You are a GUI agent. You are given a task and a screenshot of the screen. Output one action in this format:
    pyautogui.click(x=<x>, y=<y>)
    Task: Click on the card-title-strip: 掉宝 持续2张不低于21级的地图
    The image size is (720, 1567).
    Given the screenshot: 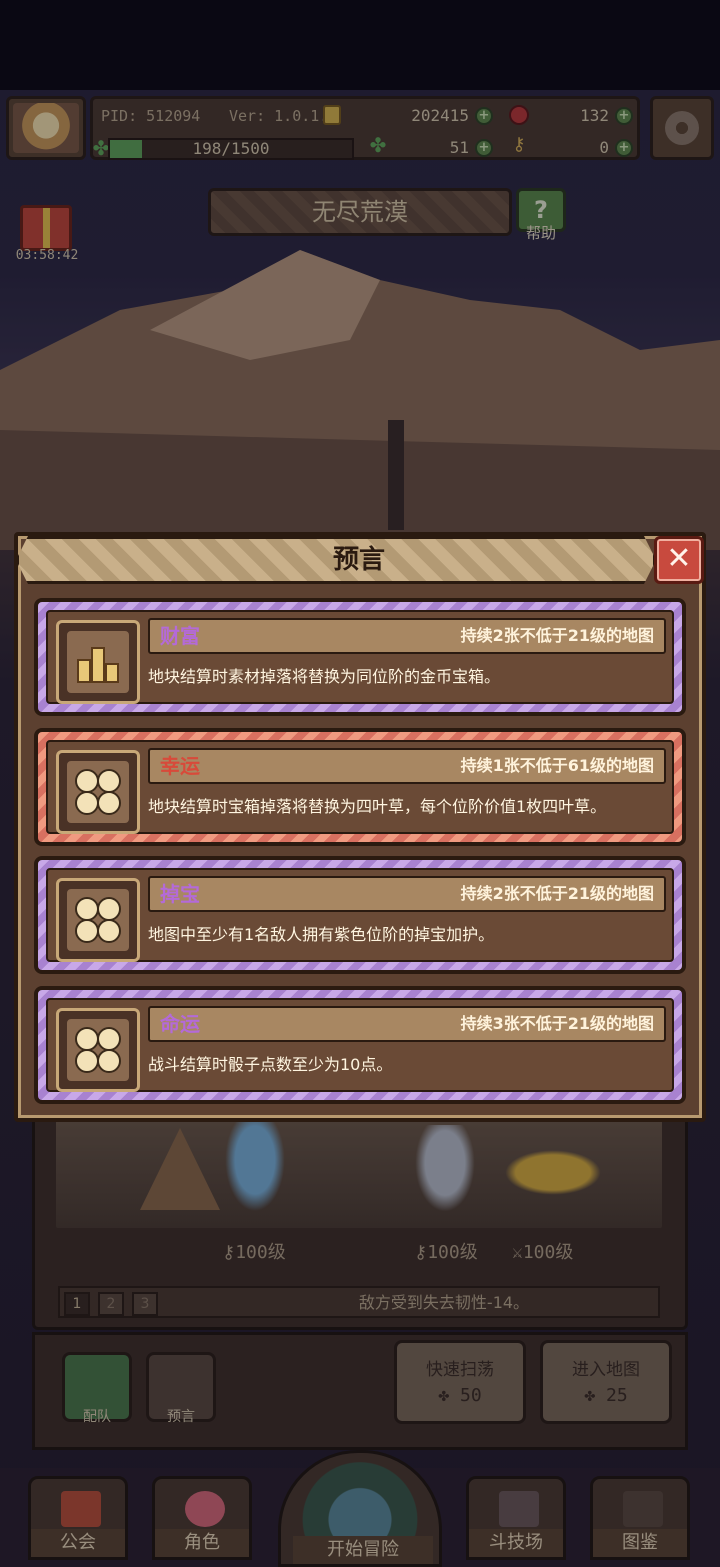 What is the action you would take?
    pyautogui.click(x=407, y=894)
    